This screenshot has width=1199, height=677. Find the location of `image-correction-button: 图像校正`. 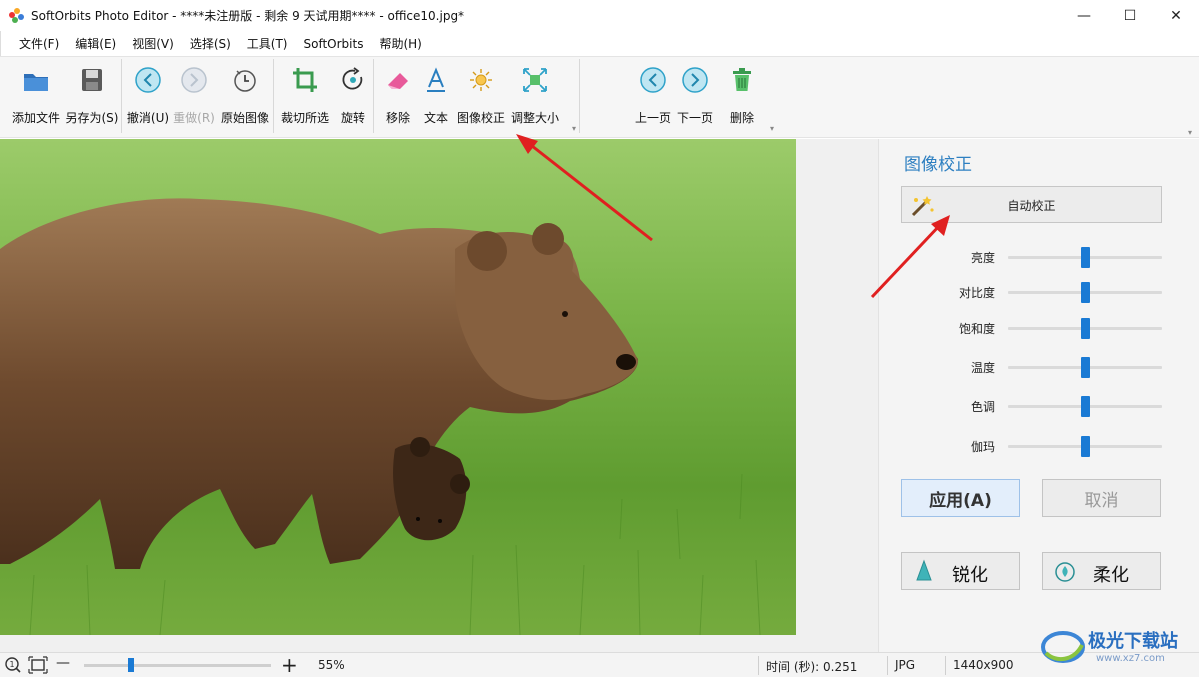

image-correction-button: 图像校正 is located at coordinates (481, 96).